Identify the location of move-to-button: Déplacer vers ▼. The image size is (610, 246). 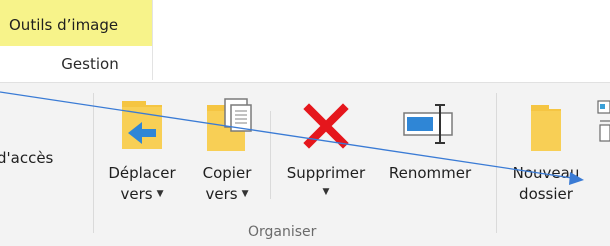
(142, 157).